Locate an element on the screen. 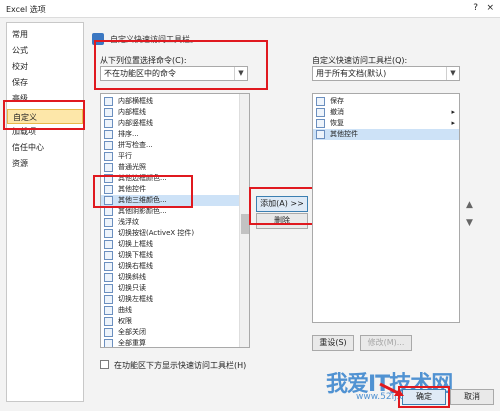 This screenshot has height=411, width=500. command-item: 普通光照 is located at coordinates (170, 167).